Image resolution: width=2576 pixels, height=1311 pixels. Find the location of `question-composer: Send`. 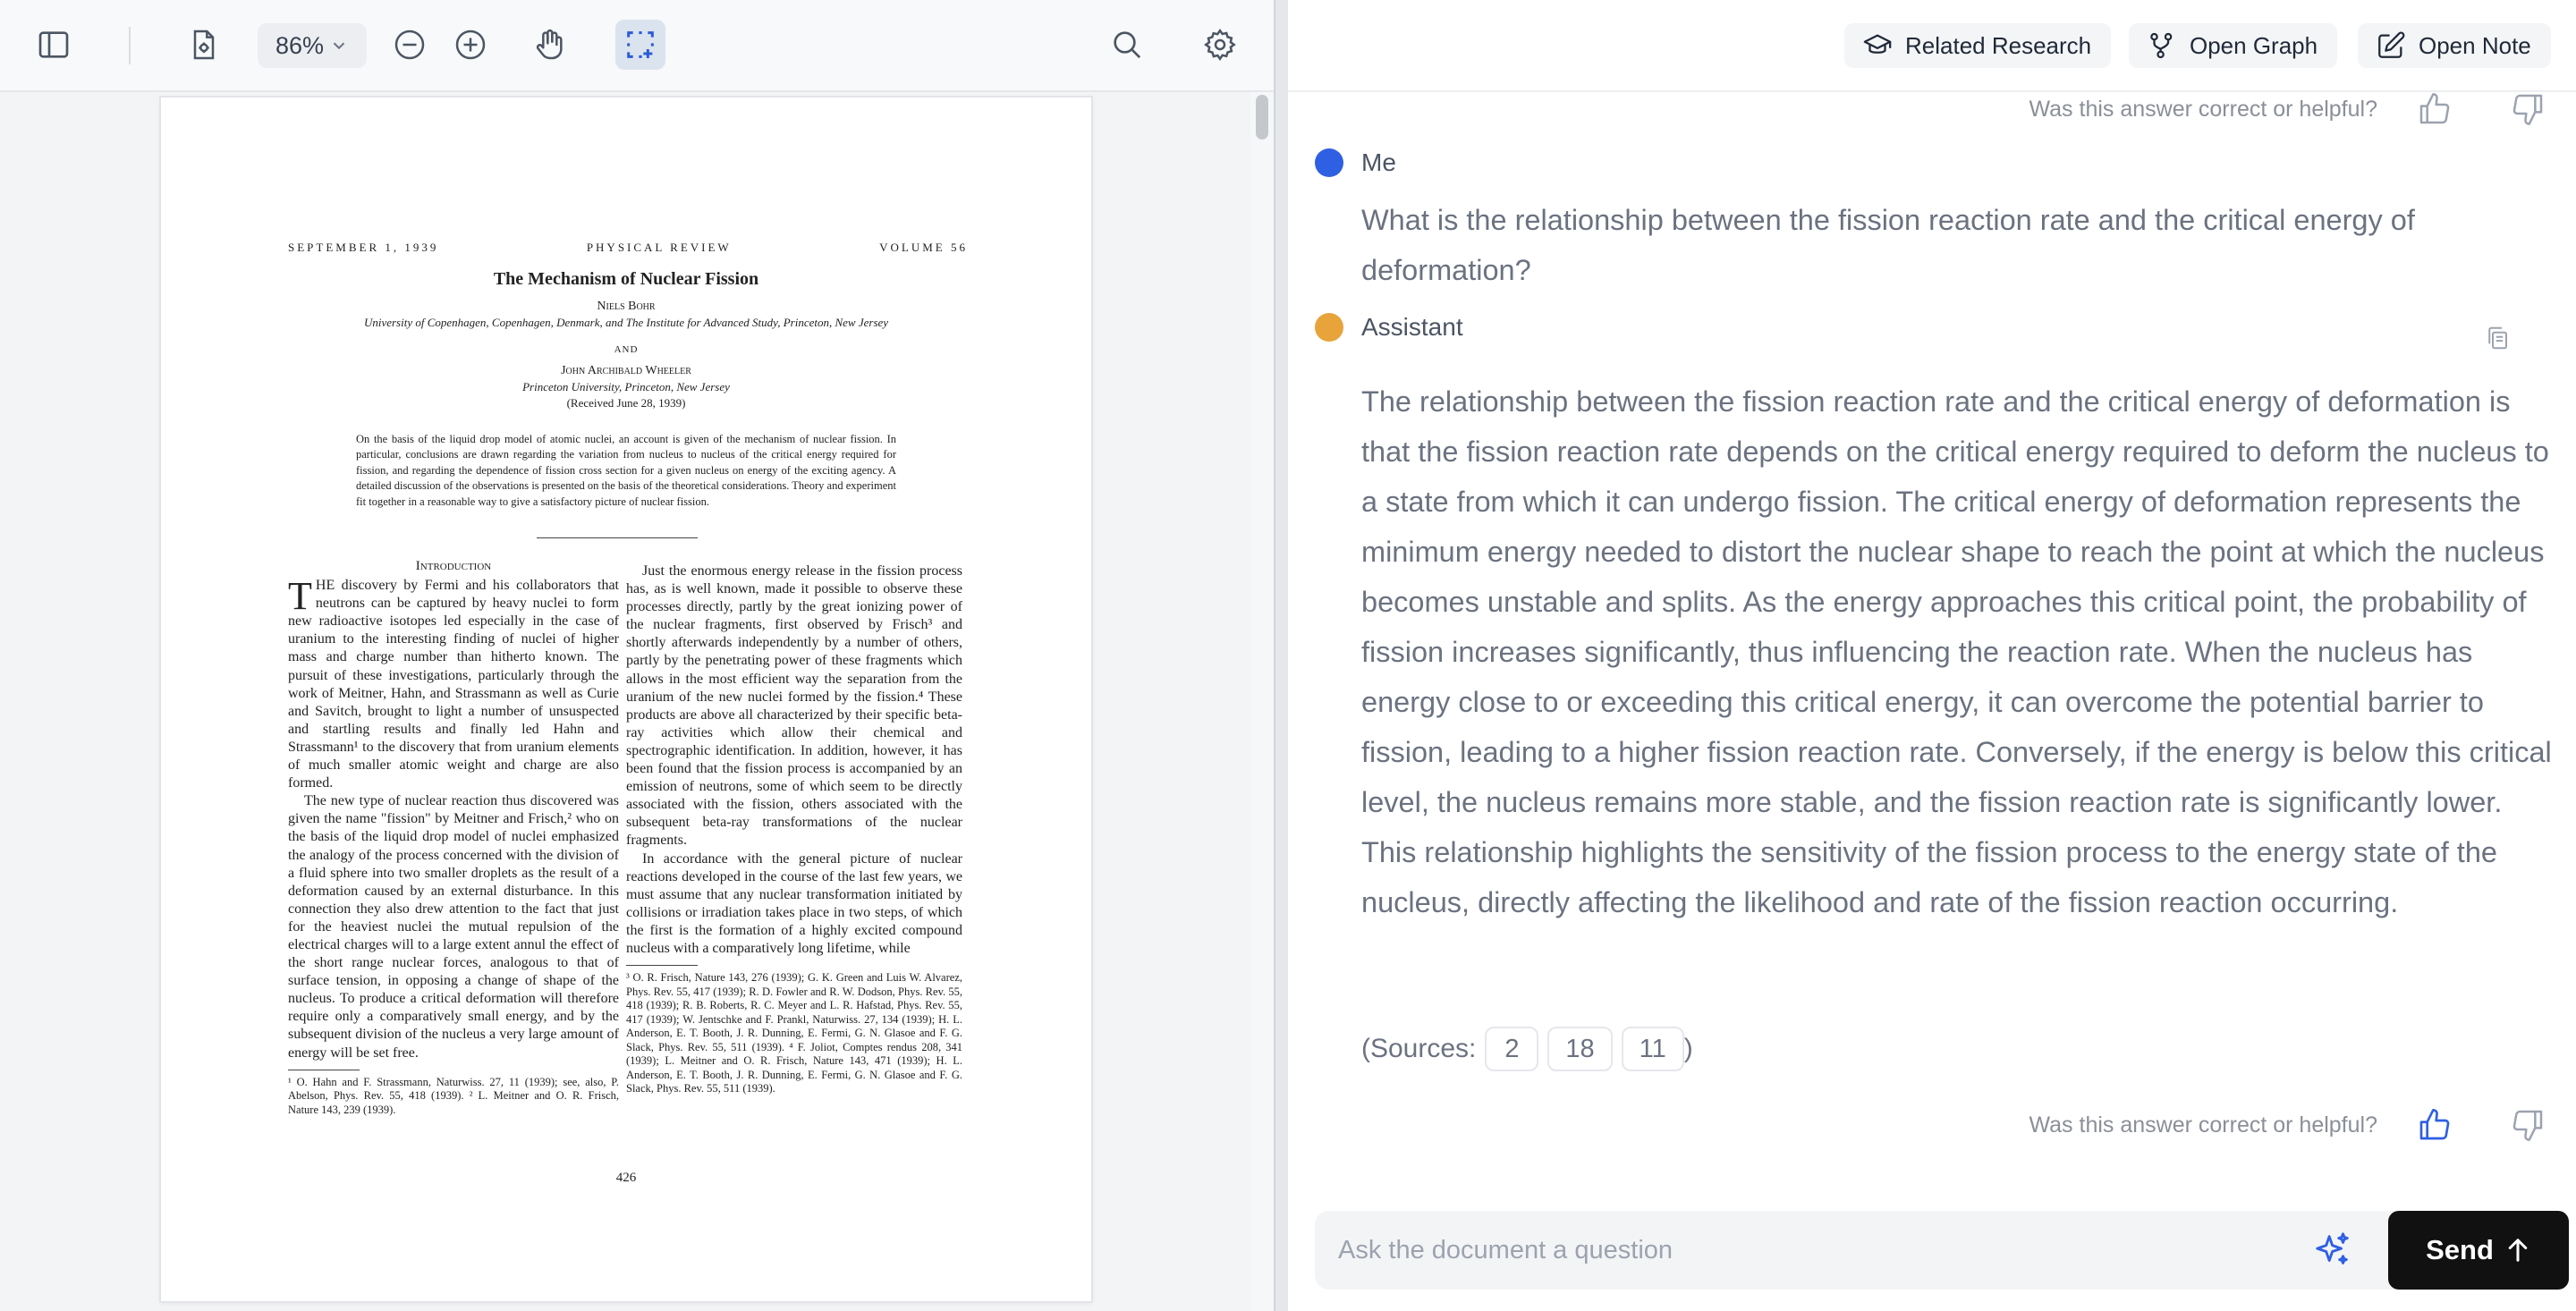

question-composer: Send is located at coordinates (1942, 1250).